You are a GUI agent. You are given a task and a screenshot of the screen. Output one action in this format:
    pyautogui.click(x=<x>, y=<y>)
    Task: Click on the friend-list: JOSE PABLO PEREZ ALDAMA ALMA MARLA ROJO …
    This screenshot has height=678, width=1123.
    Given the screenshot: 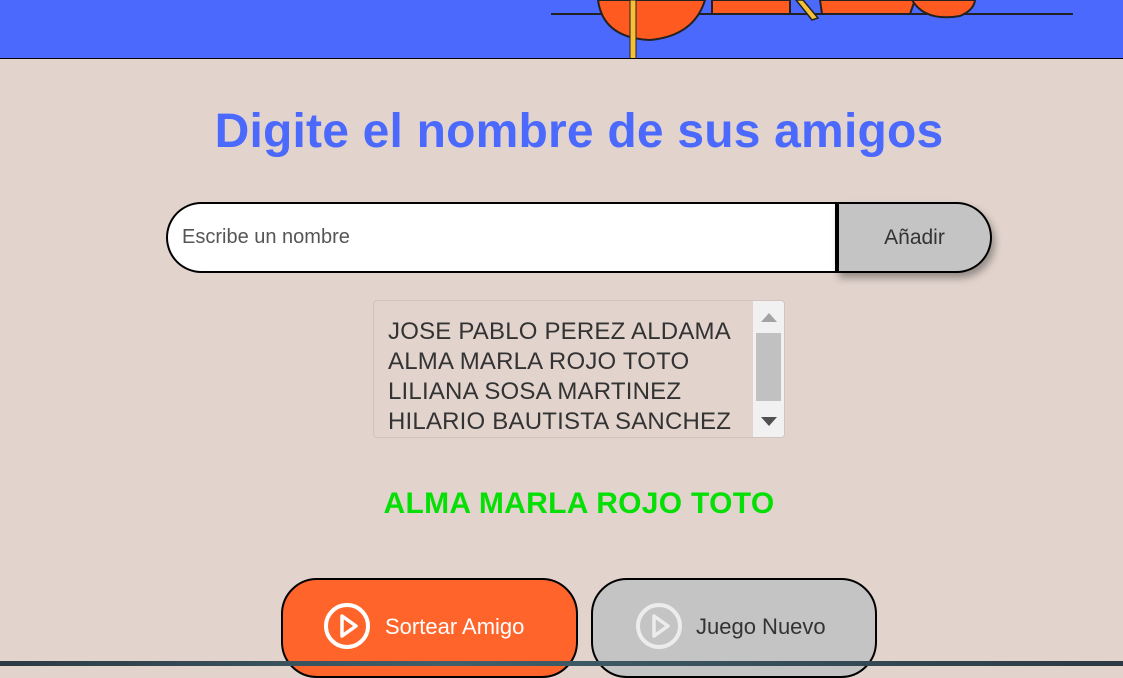 What is the action you would take?
    pyautogui.click(x=579, y=369)
    